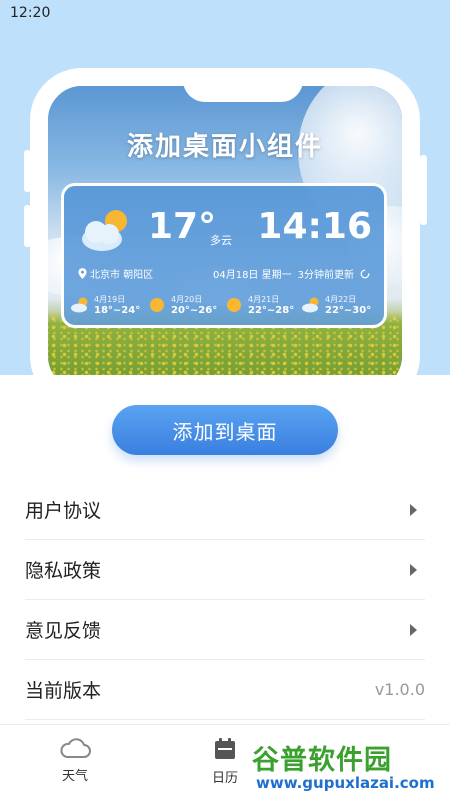 This screenshot has height=800, width=450. I want to click on menu-item-label: 用户协议, so click(63, 511).